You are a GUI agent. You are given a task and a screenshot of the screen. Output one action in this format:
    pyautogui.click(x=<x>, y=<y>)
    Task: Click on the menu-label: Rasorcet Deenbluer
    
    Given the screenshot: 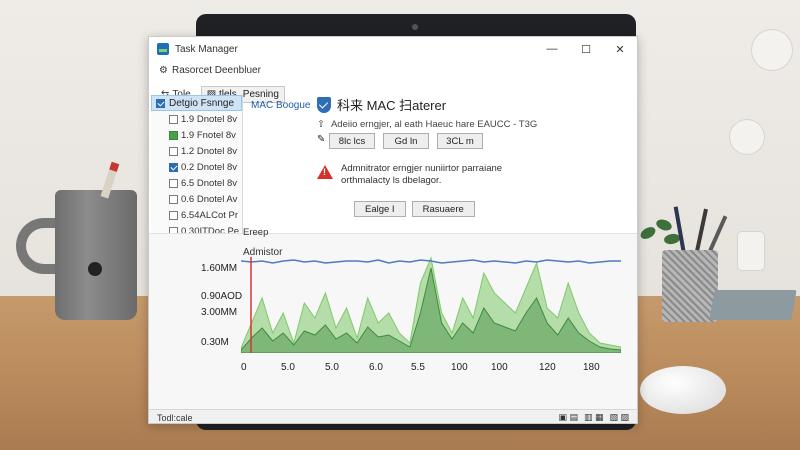 What is the action you would take?
    pyautogui.click(x=216, y=70)
    